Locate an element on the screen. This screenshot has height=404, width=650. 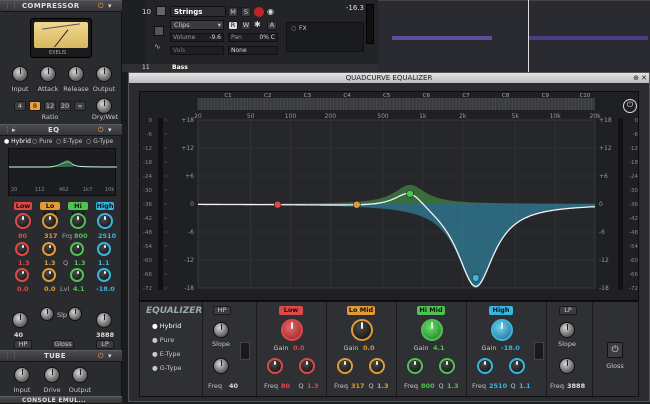
slope-knob-left is located at coordinates (47, 314).